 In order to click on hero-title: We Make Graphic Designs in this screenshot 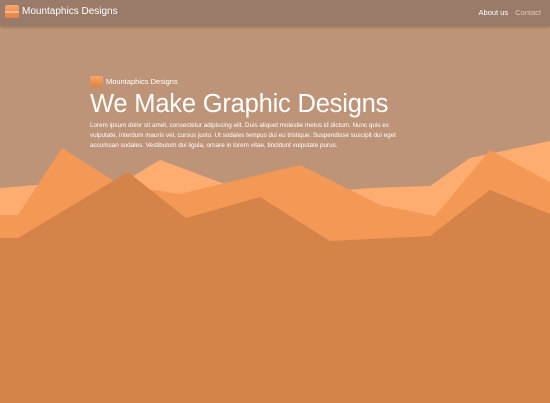, I will do `click(239, 104)`.